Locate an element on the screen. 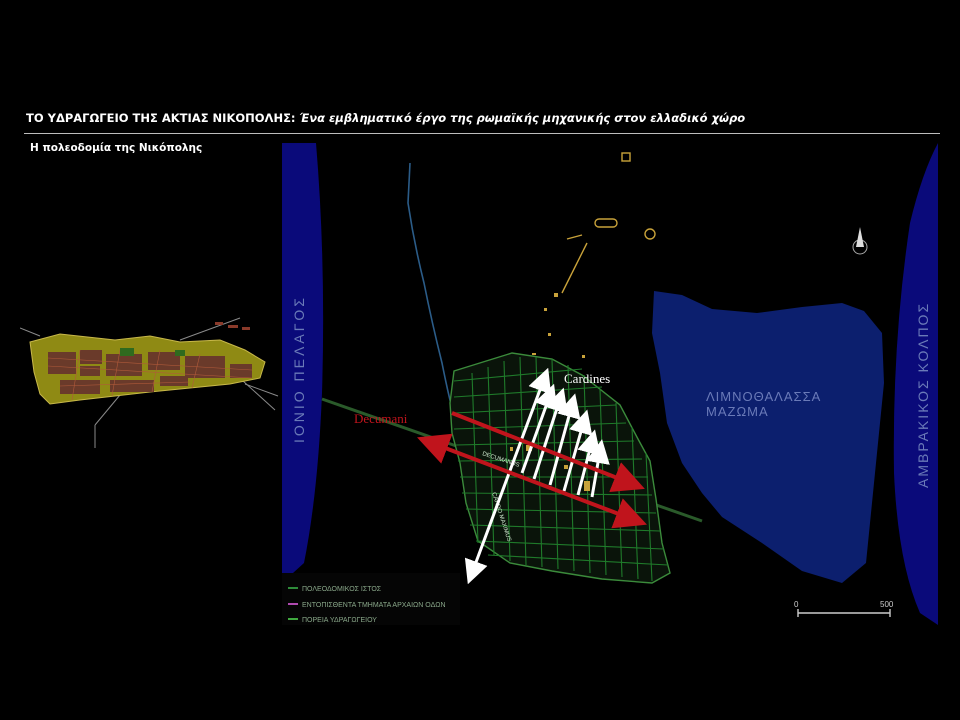 Image resolution: width=960 pixels, height=720 pixels. legend-item-2: ΕΝΤΟΠΙΣΘΕΝΤΑ ΤΜΗΜΑΤΑ ΑΡΧΑΙΩΝ ΟΔΩΝ is located at coordinates (374, 605).